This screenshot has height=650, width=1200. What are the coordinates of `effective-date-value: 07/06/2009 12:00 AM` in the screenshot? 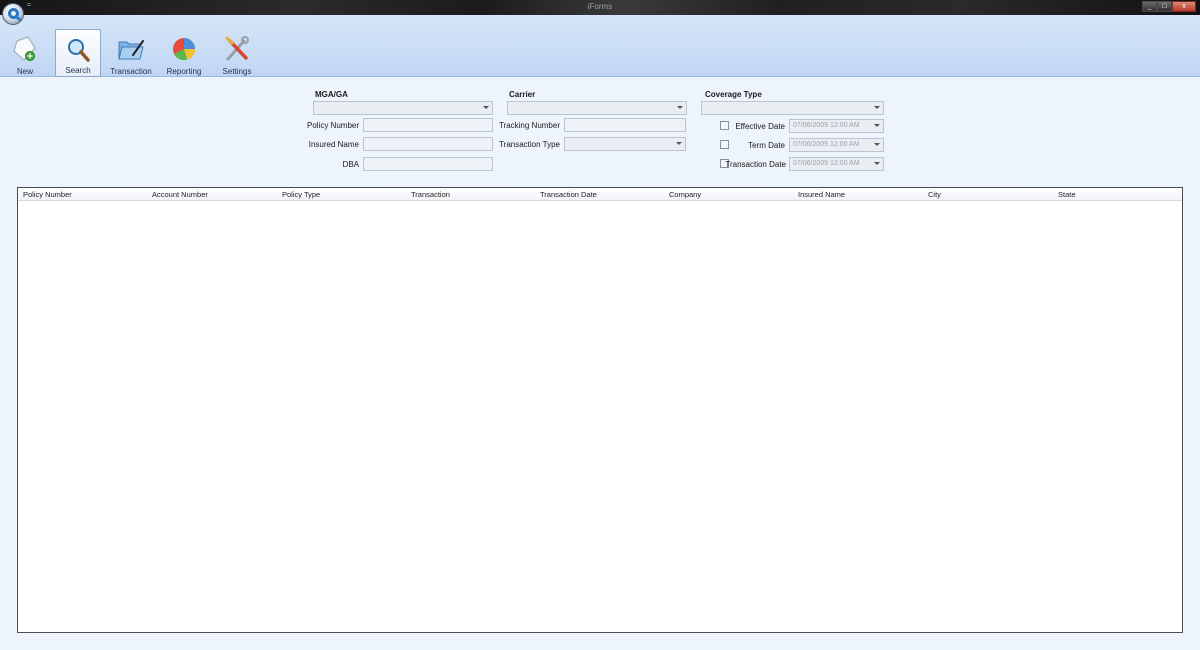 It's located at (826, 125).